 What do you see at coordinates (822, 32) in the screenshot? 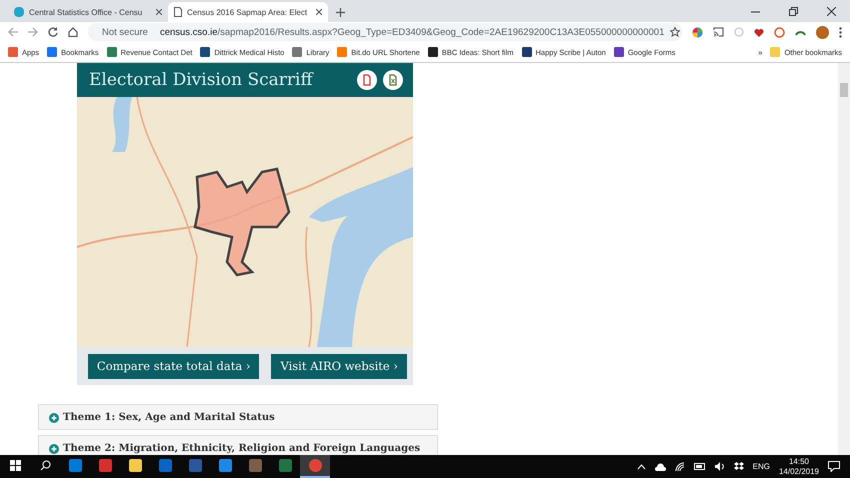
I see `avatar-icon` at bounding box center [822, 32].